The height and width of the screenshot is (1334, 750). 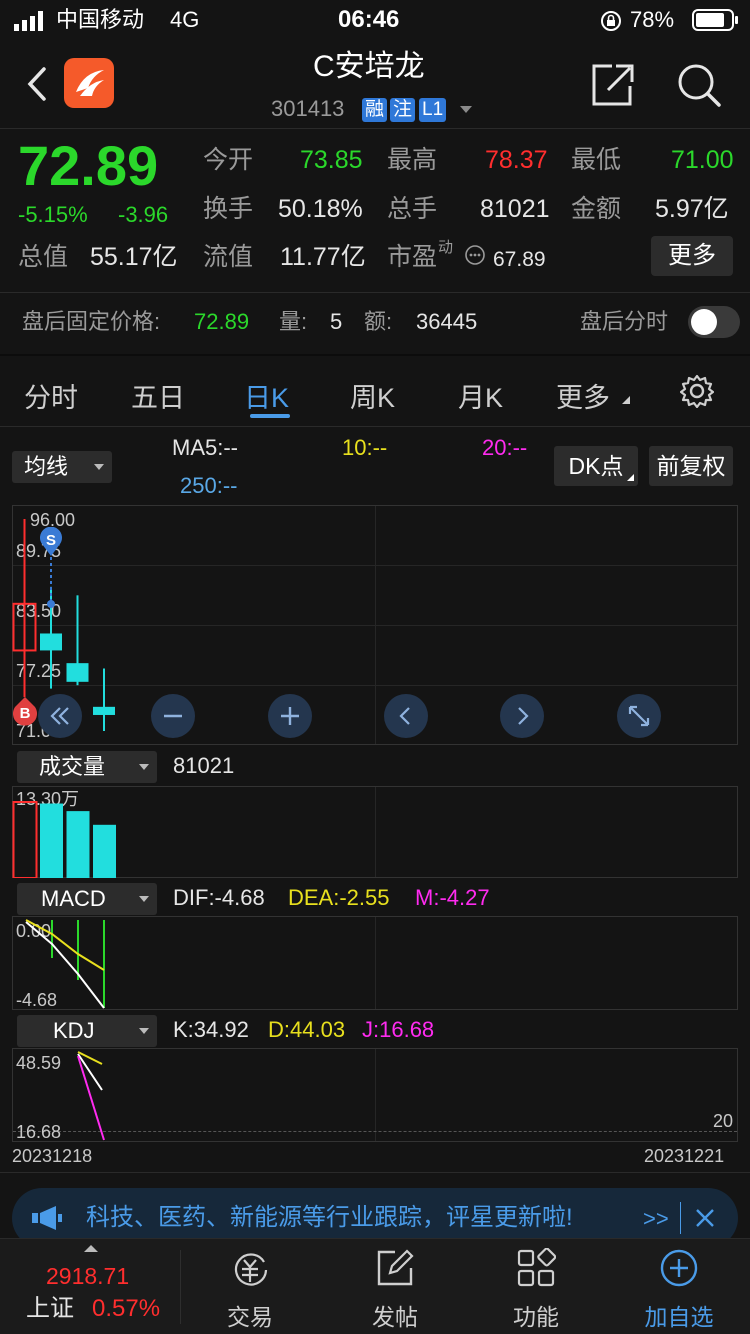 I want to click on date-start: 20231218, so click(x=52, y=1156).